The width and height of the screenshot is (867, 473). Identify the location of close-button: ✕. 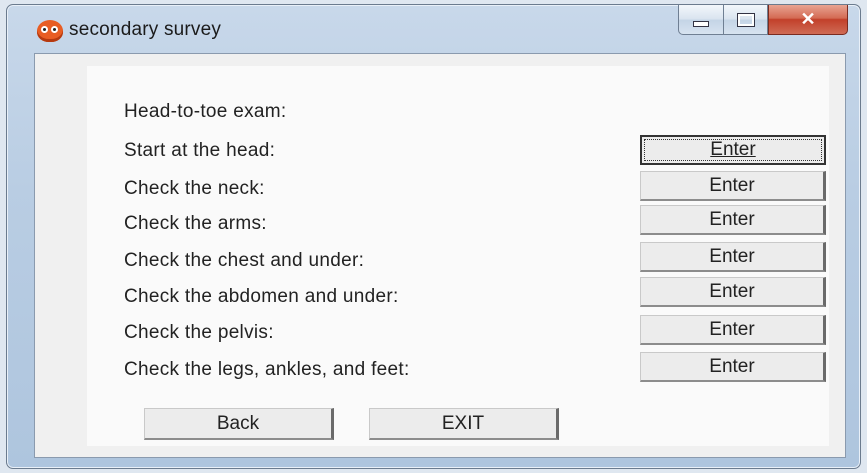
(808, 20).